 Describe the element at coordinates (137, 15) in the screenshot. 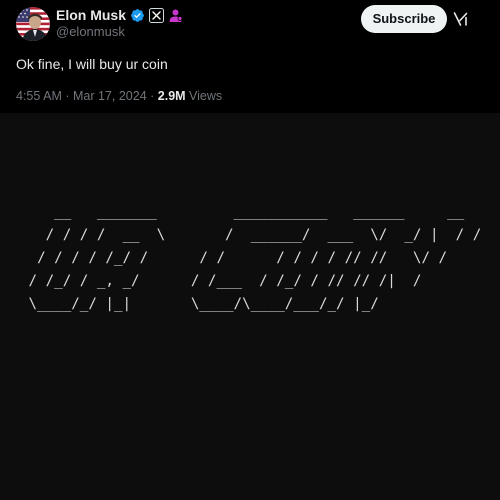

I see `verified-badge-icon` at that location.